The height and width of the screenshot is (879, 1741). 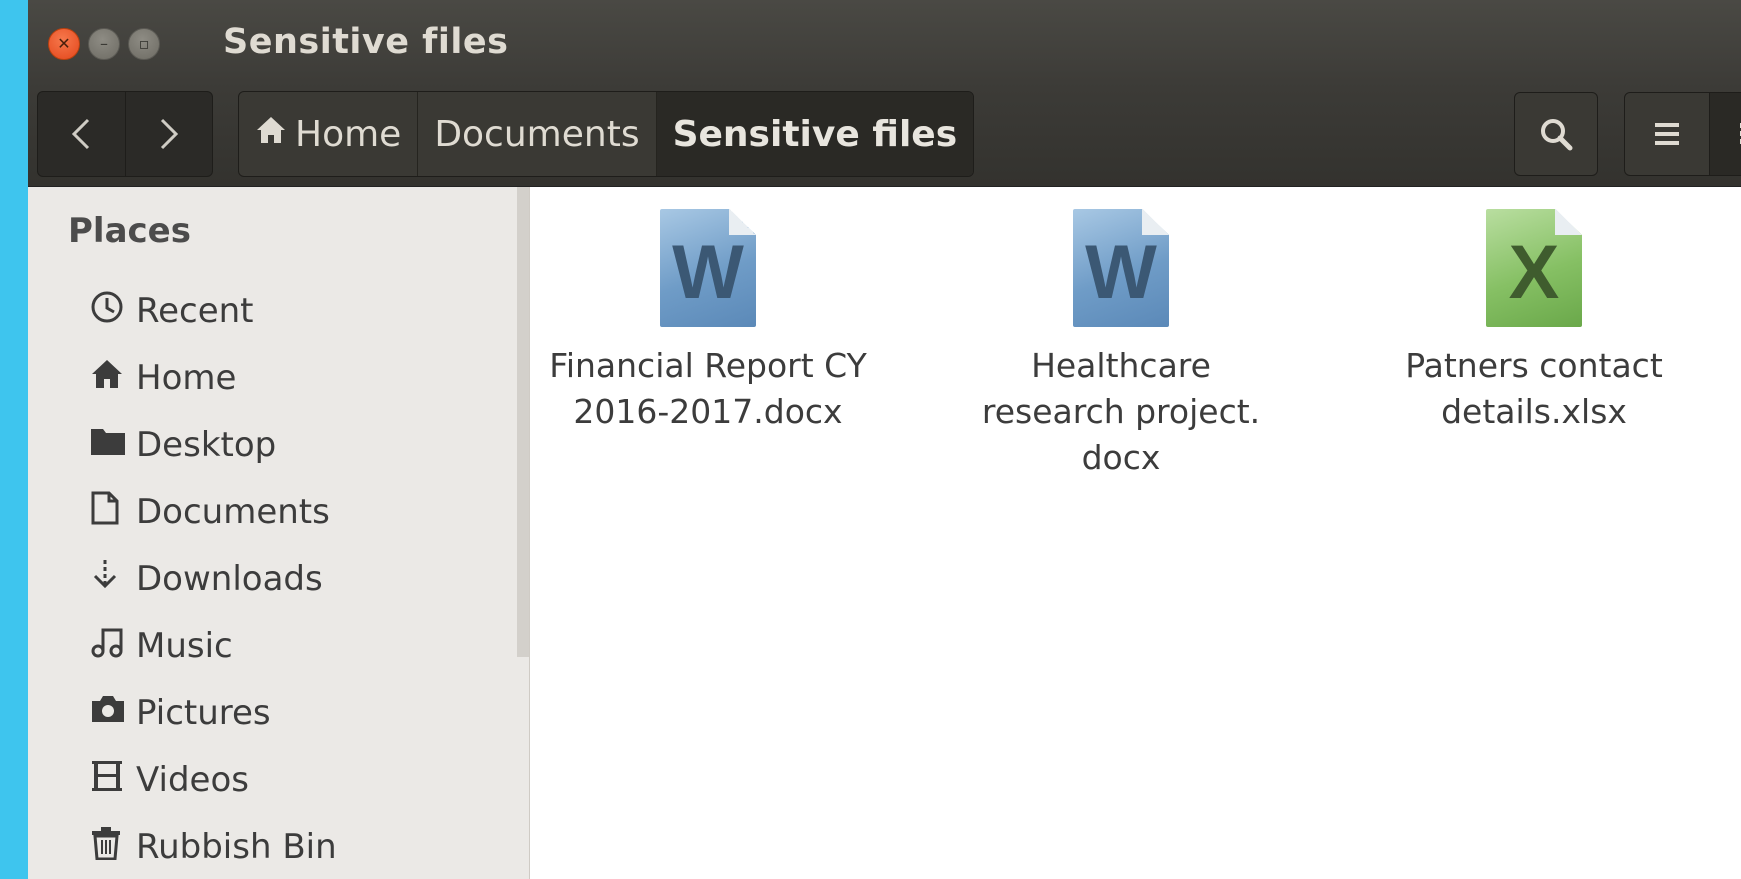 What do you see at coordinates (186, 377) in the screenshot?
I see `sidebar-item-label: Home` at bounding box center [186, 377].